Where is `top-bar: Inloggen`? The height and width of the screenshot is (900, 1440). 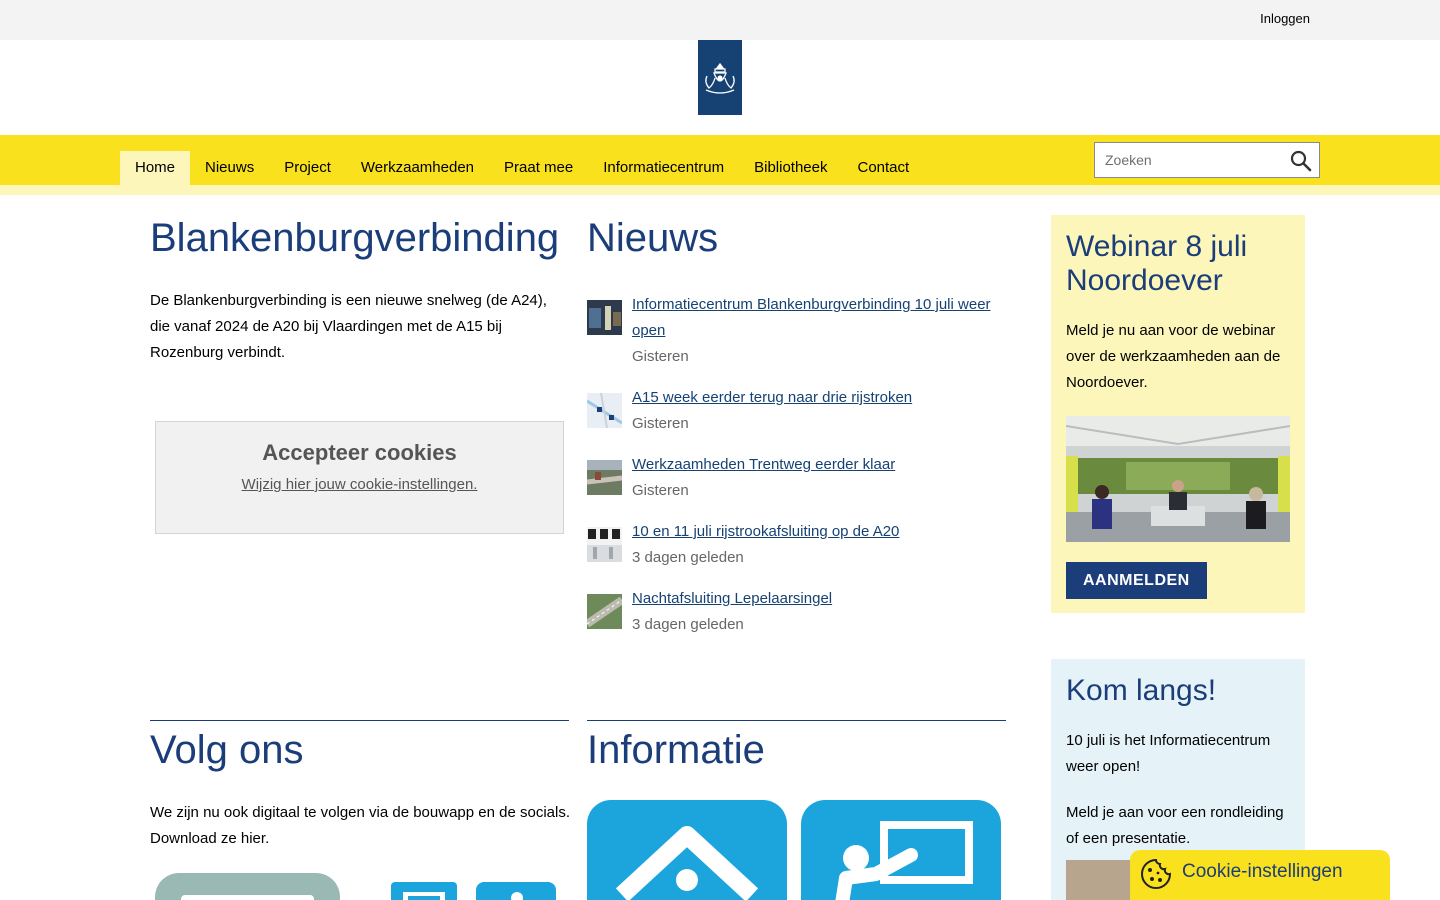 top-bar: Inloggen is located at coordinates (720, 20).